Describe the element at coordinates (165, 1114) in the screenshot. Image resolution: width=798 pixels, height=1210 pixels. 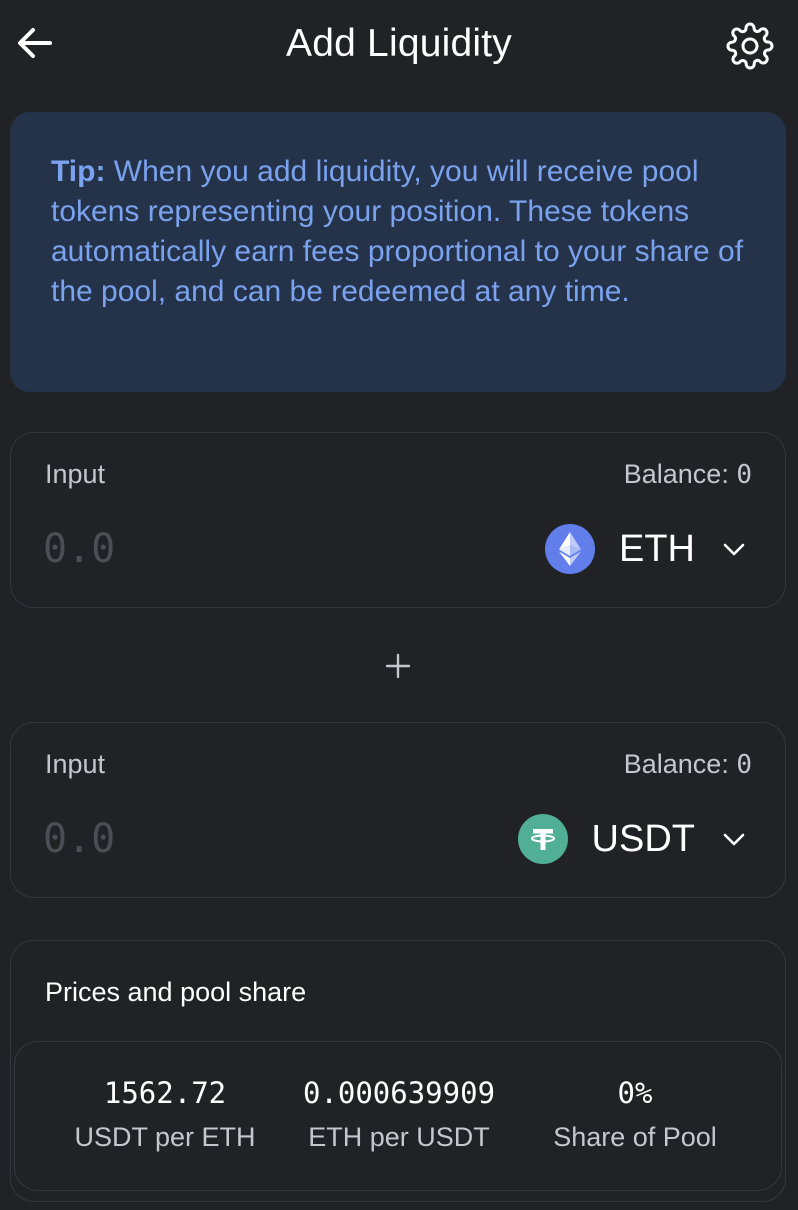
I see `price-stat-usdt-per-eth: 1562.72 USDT per ETH` at that location.